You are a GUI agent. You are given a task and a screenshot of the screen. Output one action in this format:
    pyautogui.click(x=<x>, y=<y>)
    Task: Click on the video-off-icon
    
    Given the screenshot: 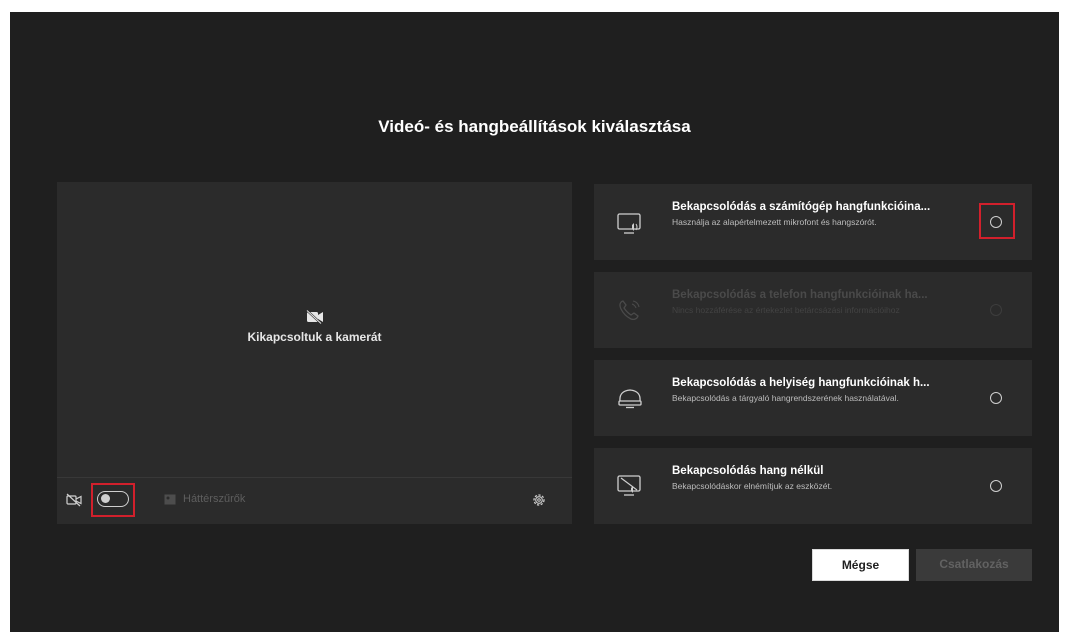 What is the action you would take?
    pyautogui.click(x=314, y=317)
    